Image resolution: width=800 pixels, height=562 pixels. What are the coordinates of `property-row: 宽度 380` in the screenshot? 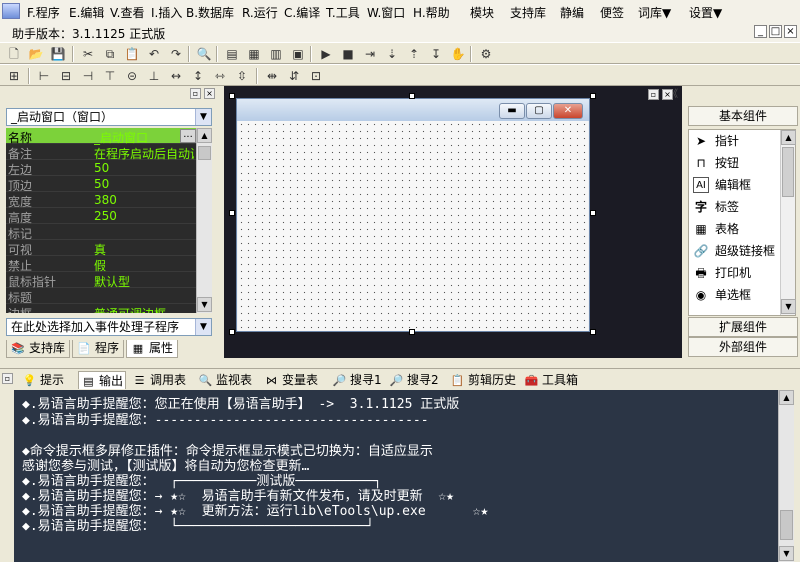 It's located at (101, 200).